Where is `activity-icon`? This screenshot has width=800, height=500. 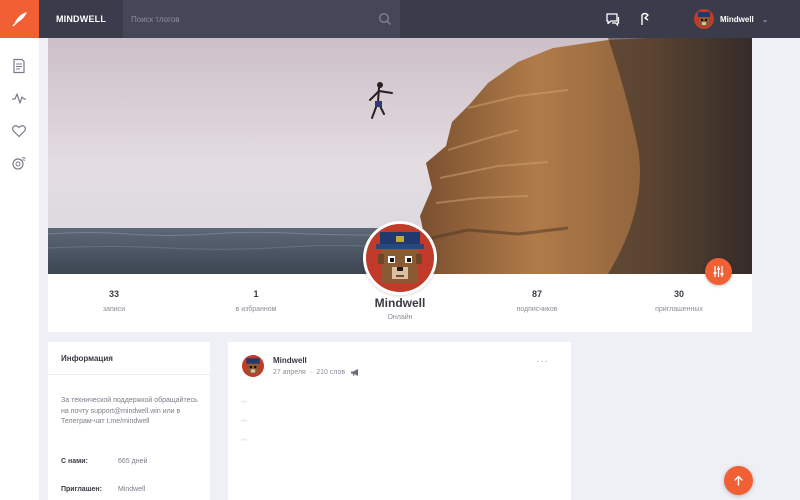
activity-icon is located at coordinates (19, 98).